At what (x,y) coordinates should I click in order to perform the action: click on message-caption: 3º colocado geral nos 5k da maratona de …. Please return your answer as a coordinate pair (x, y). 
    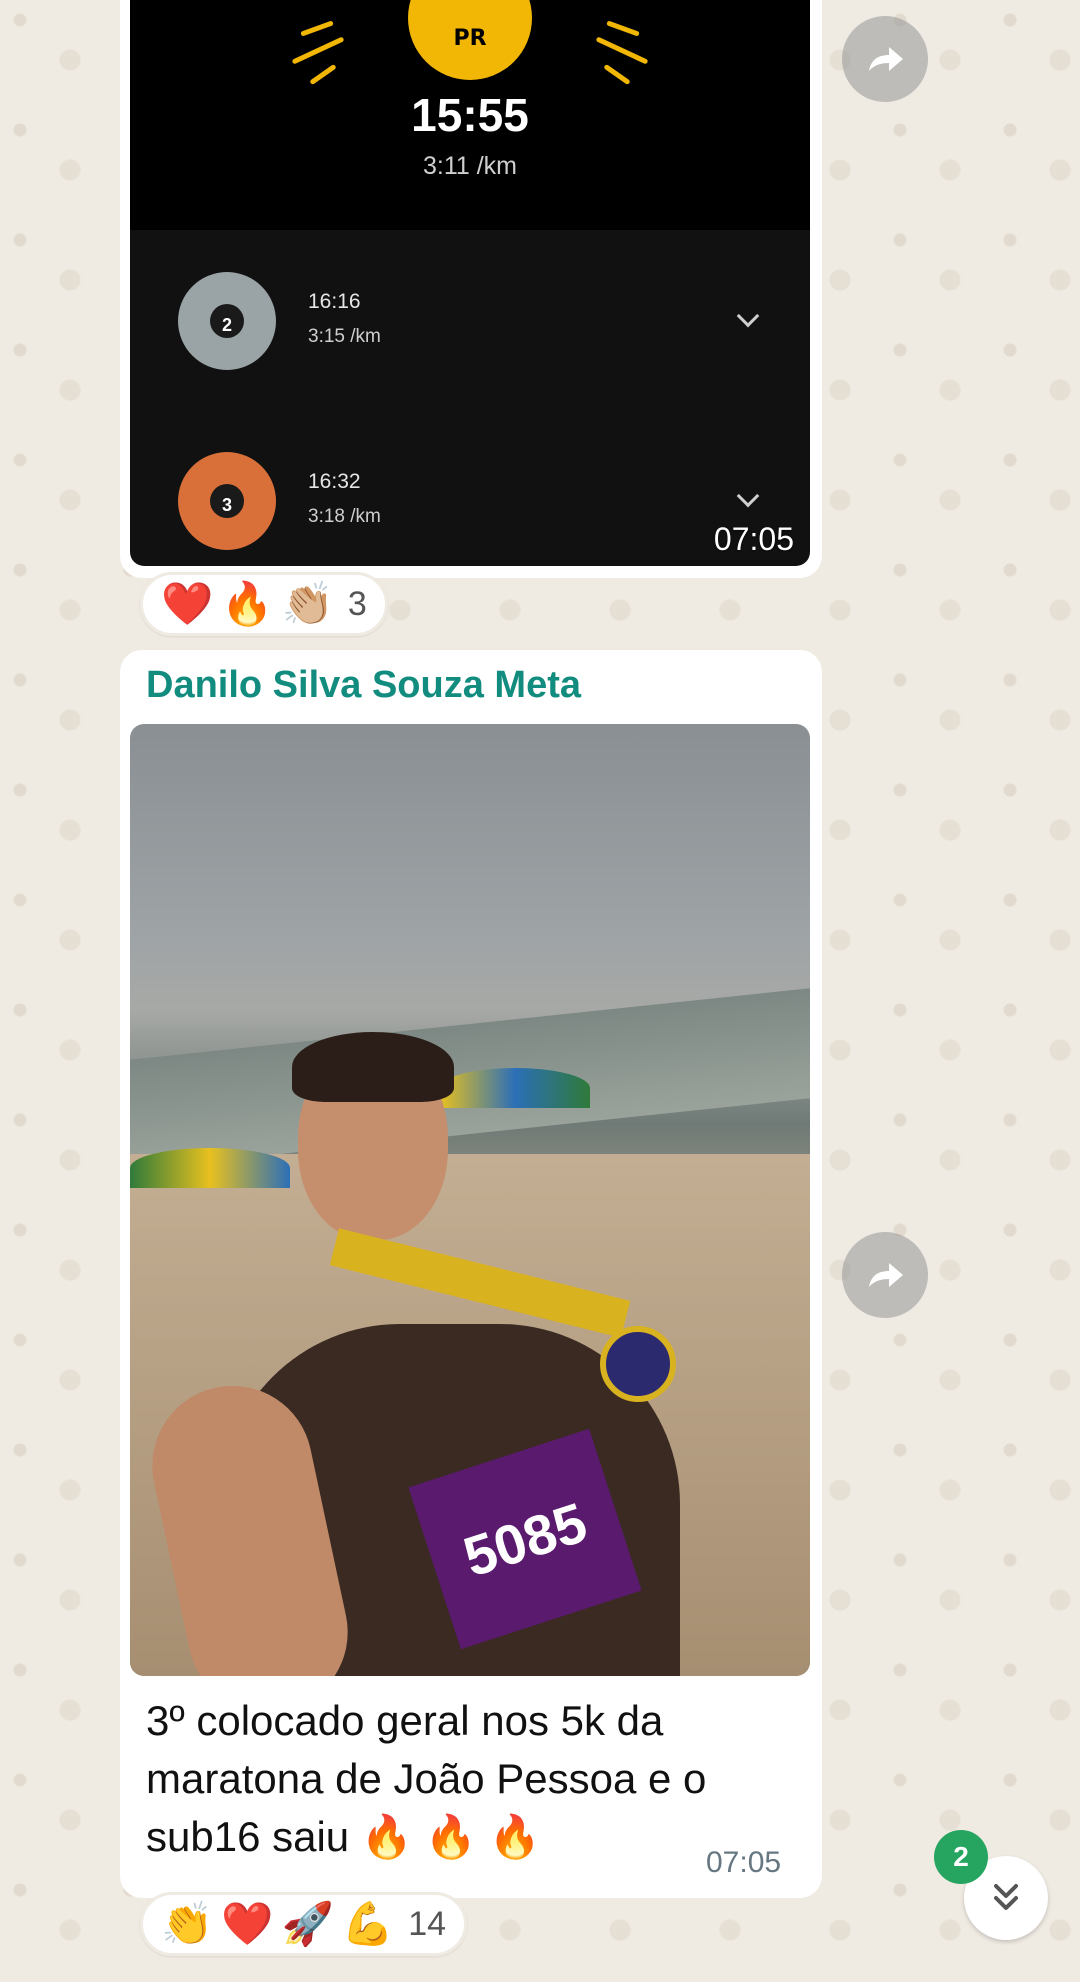
    Looking at the image, I should click on (426, 1778).